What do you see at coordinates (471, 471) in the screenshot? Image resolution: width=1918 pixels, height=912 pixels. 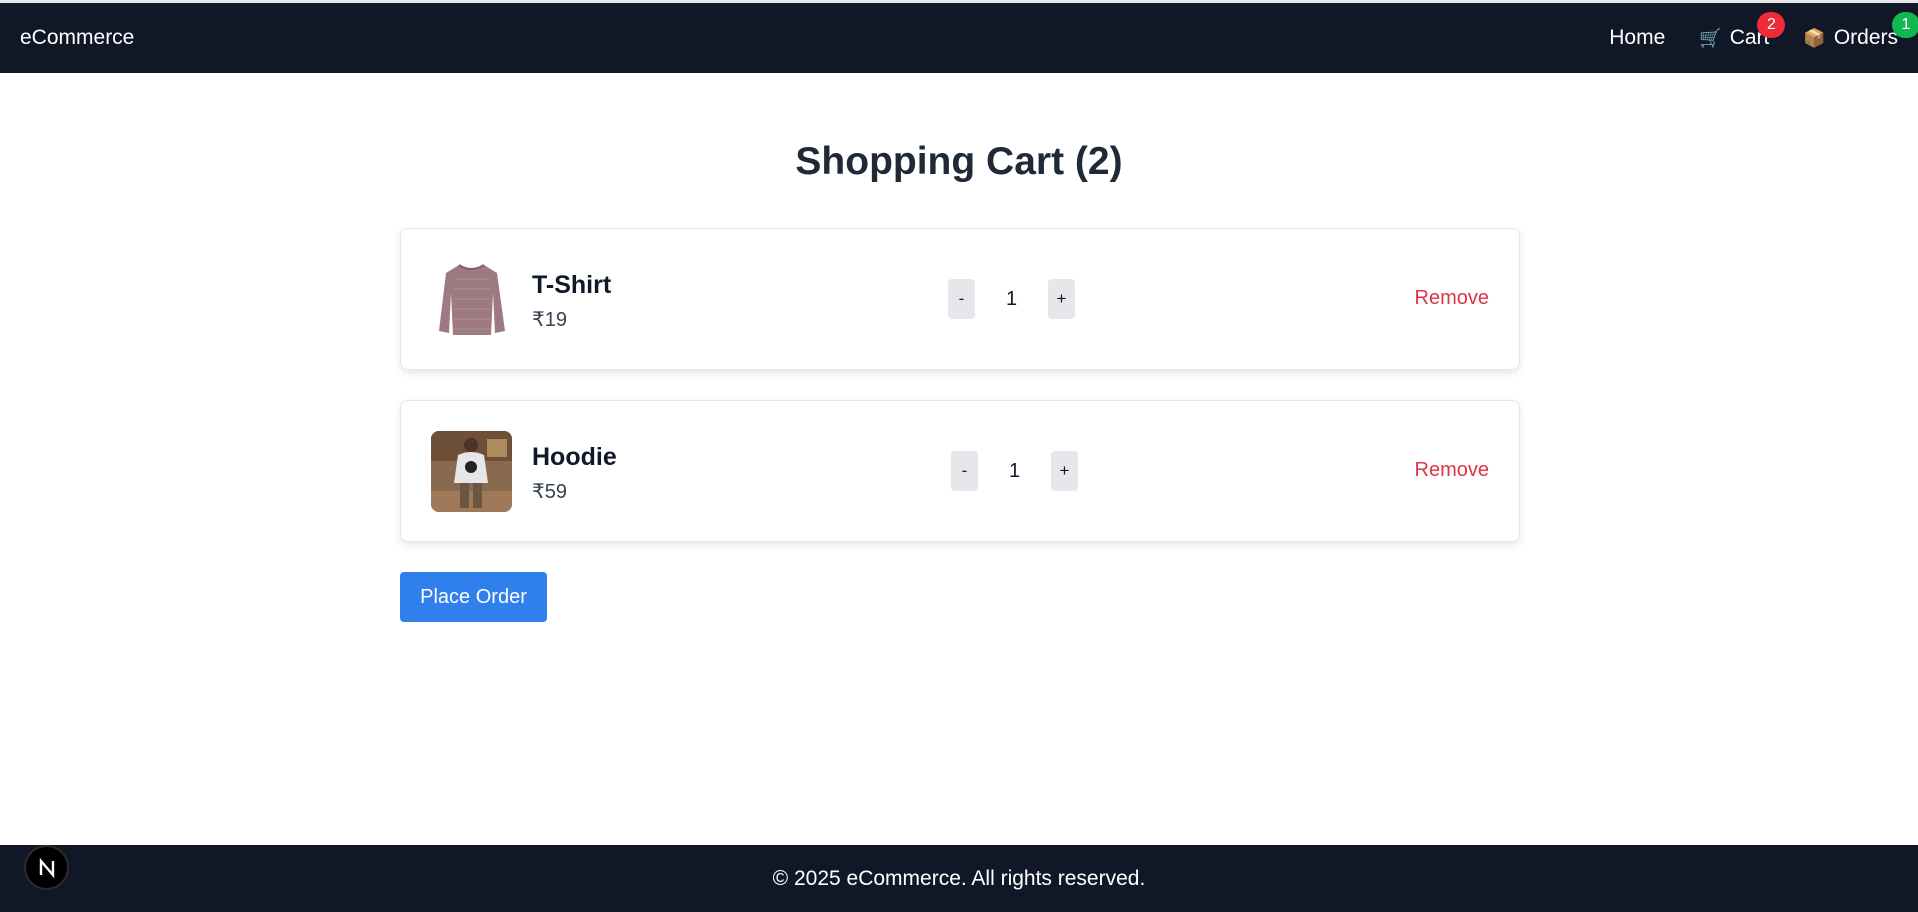 I see `hoodie-model-image` at bounding box center [471, 471].